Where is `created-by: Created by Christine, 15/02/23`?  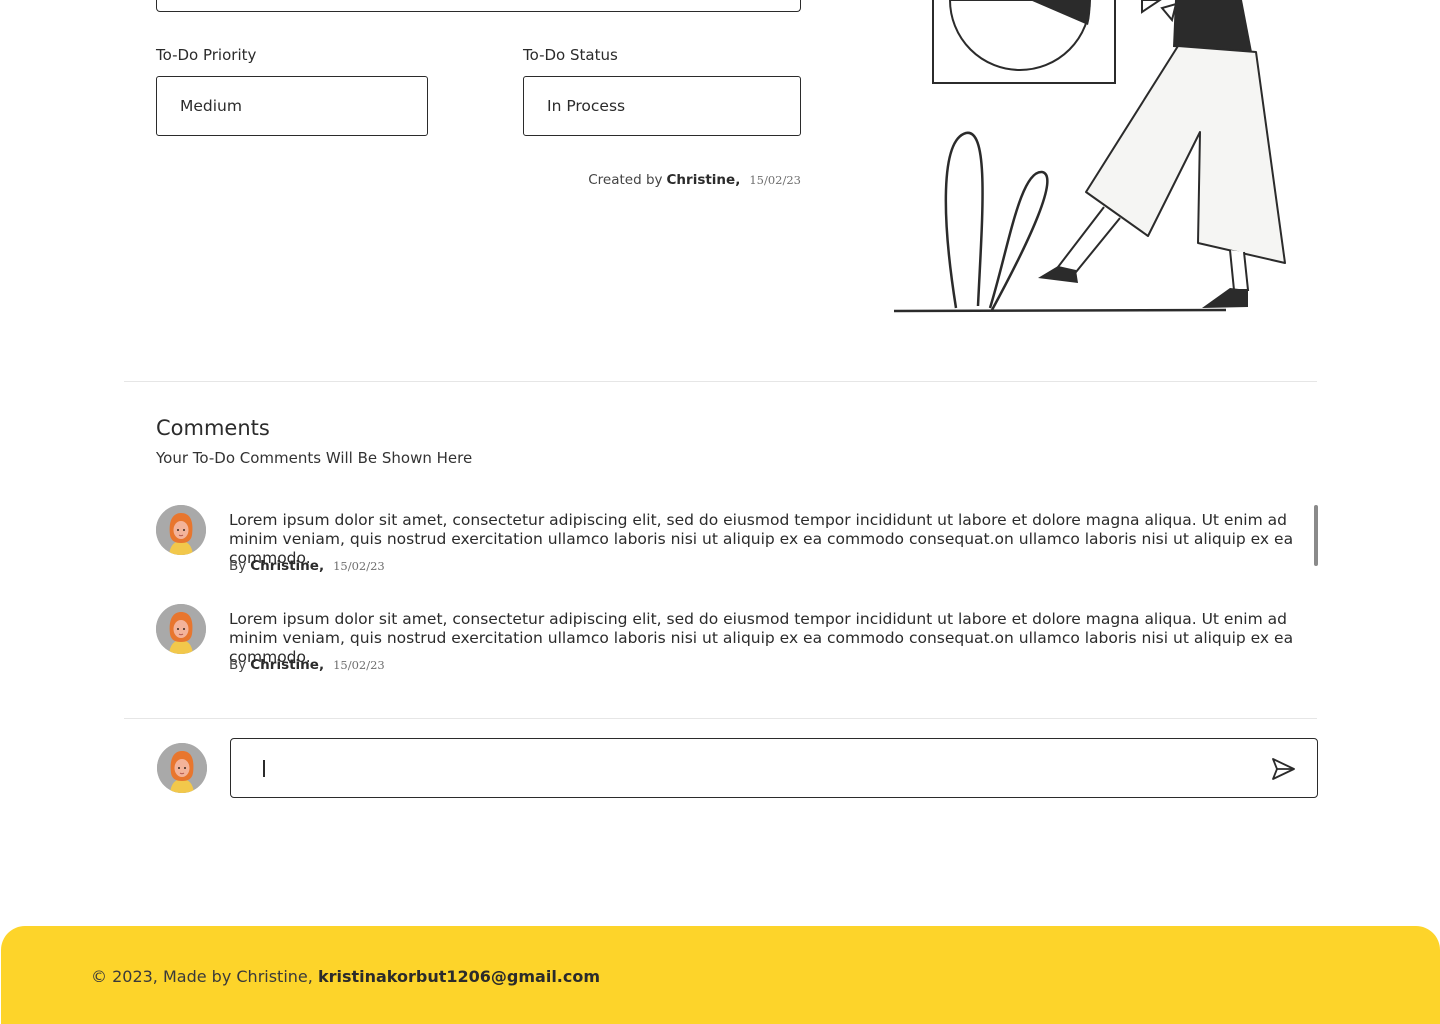
created-by: Created by Christine, 15/02/23 is located at coordinates (694, 180).